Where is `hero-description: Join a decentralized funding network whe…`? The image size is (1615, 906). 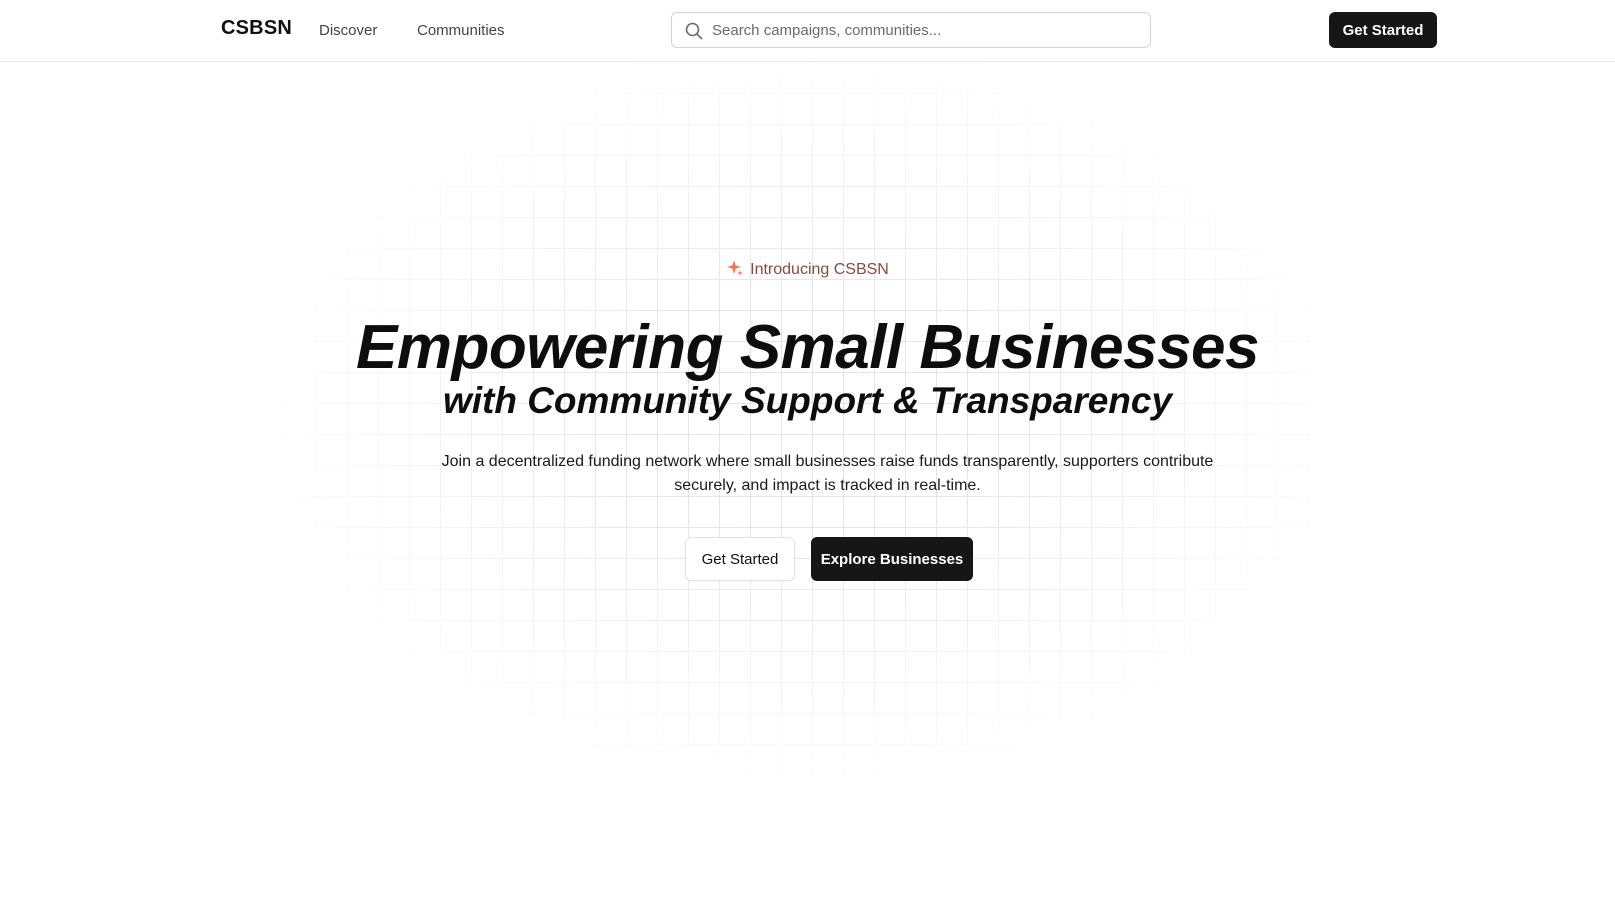
hero-description: Join a decentralized funding network whe… is located at coordinates (827, 473).